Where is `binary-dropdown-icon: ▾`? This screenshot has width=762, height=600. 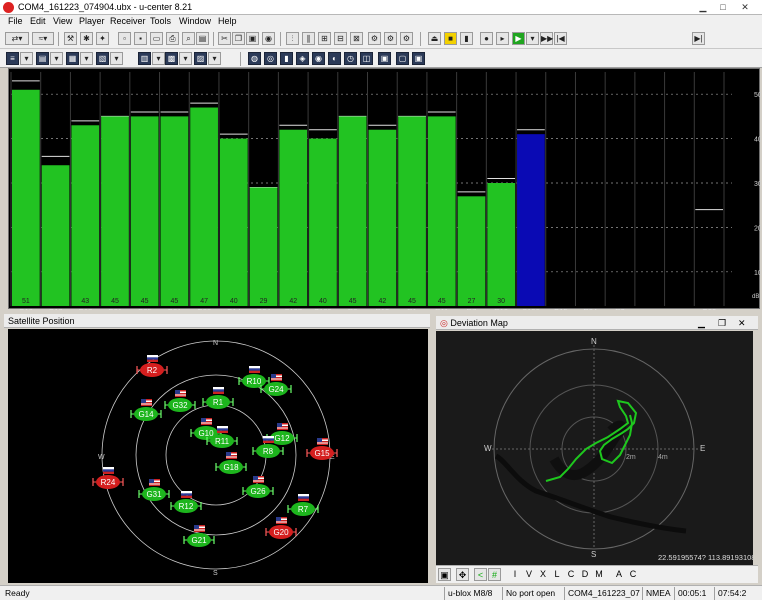
binary-dropdown-icon: ▾ is located at coordinates (116, 58).